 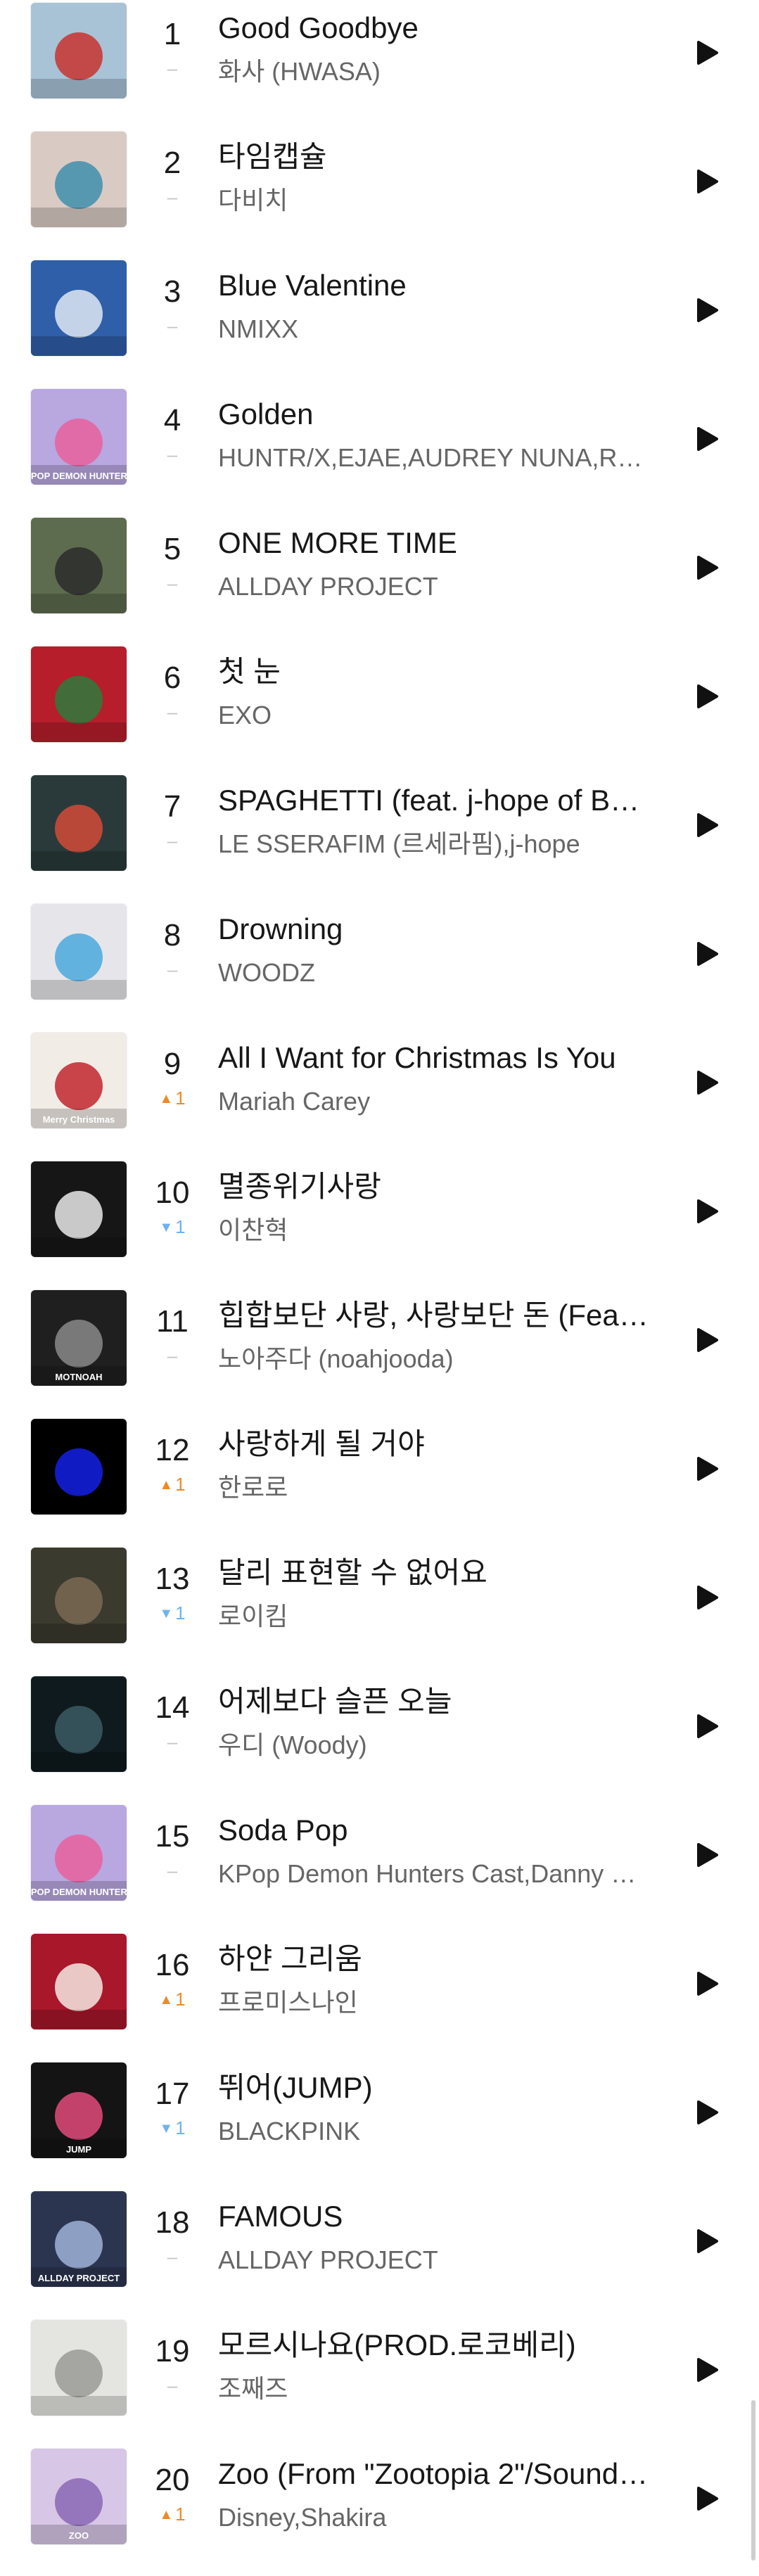 What do you see at coordinates (436, 972) in the screenshot?
I see `track-artist: WOODZ` at bounding box center [436, 972].